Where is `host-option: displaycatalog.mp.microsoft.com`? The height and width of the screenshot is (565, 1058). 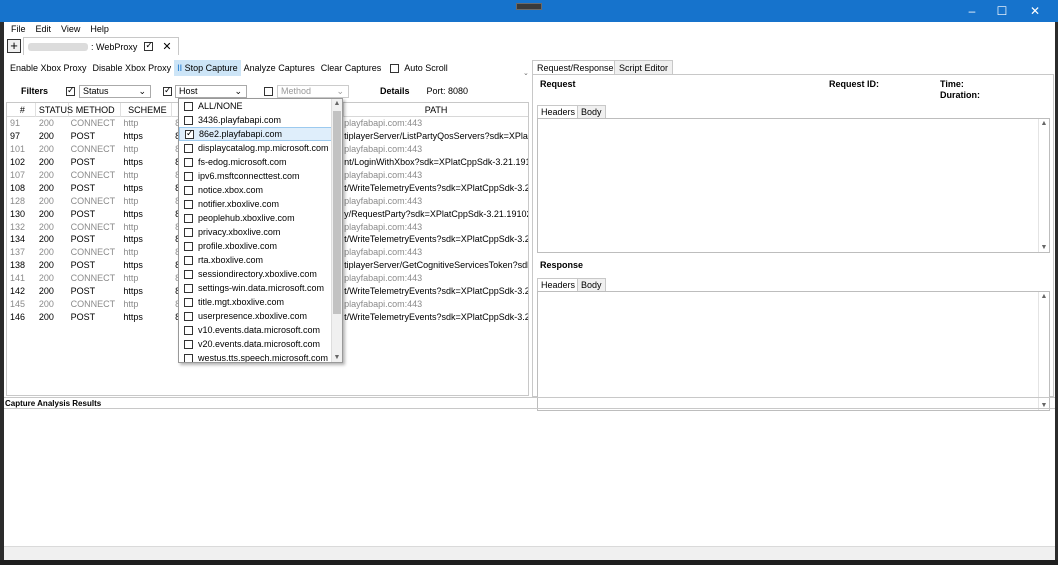
host-option: displaycatalog.mp.microsoft.com is located at coordinates (260, 148).